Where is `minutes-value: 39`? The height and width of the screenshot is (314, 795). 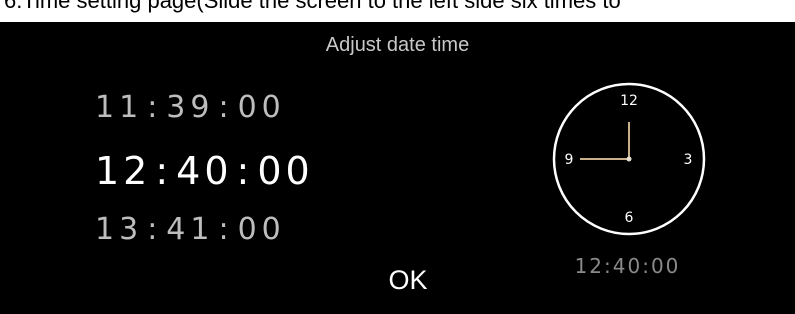 minutes-value: 39 is located at coordinates (190, 107).